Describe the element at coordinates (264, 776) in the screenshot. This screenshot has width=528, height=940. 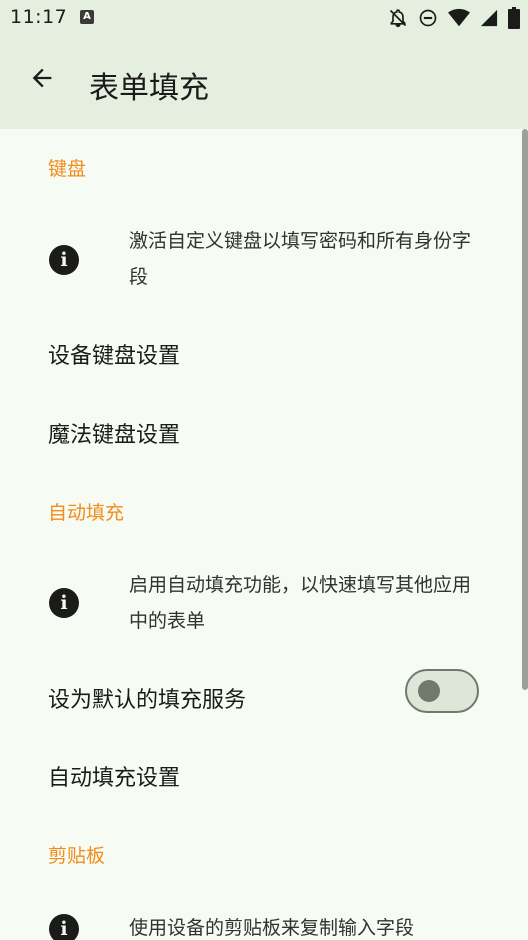
I see `autofill-settings-item: 自动填充设置` at that location.